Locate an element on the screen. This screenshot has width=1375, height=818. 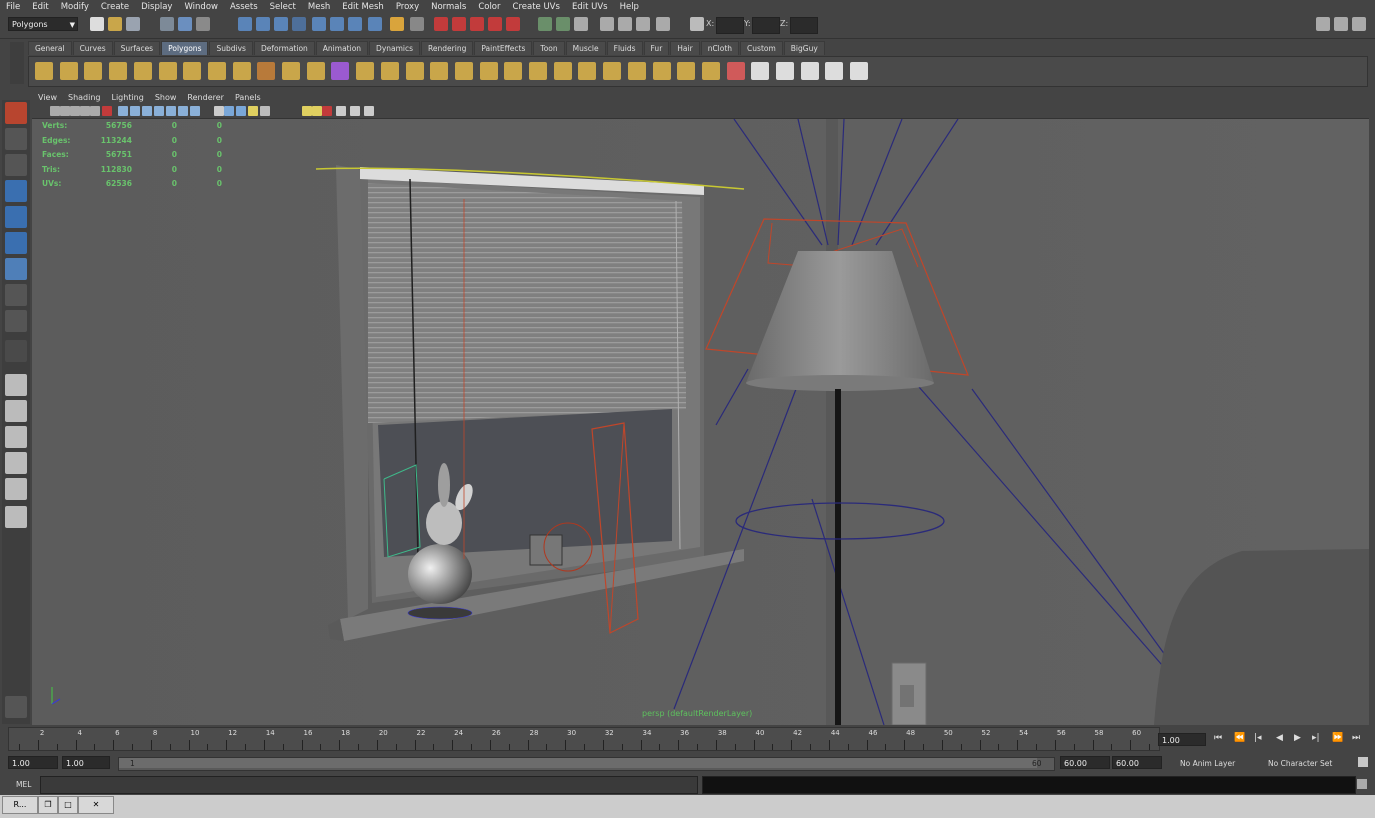
step-forward-key-icon: ▸| is located at coordinates (1316, 738).